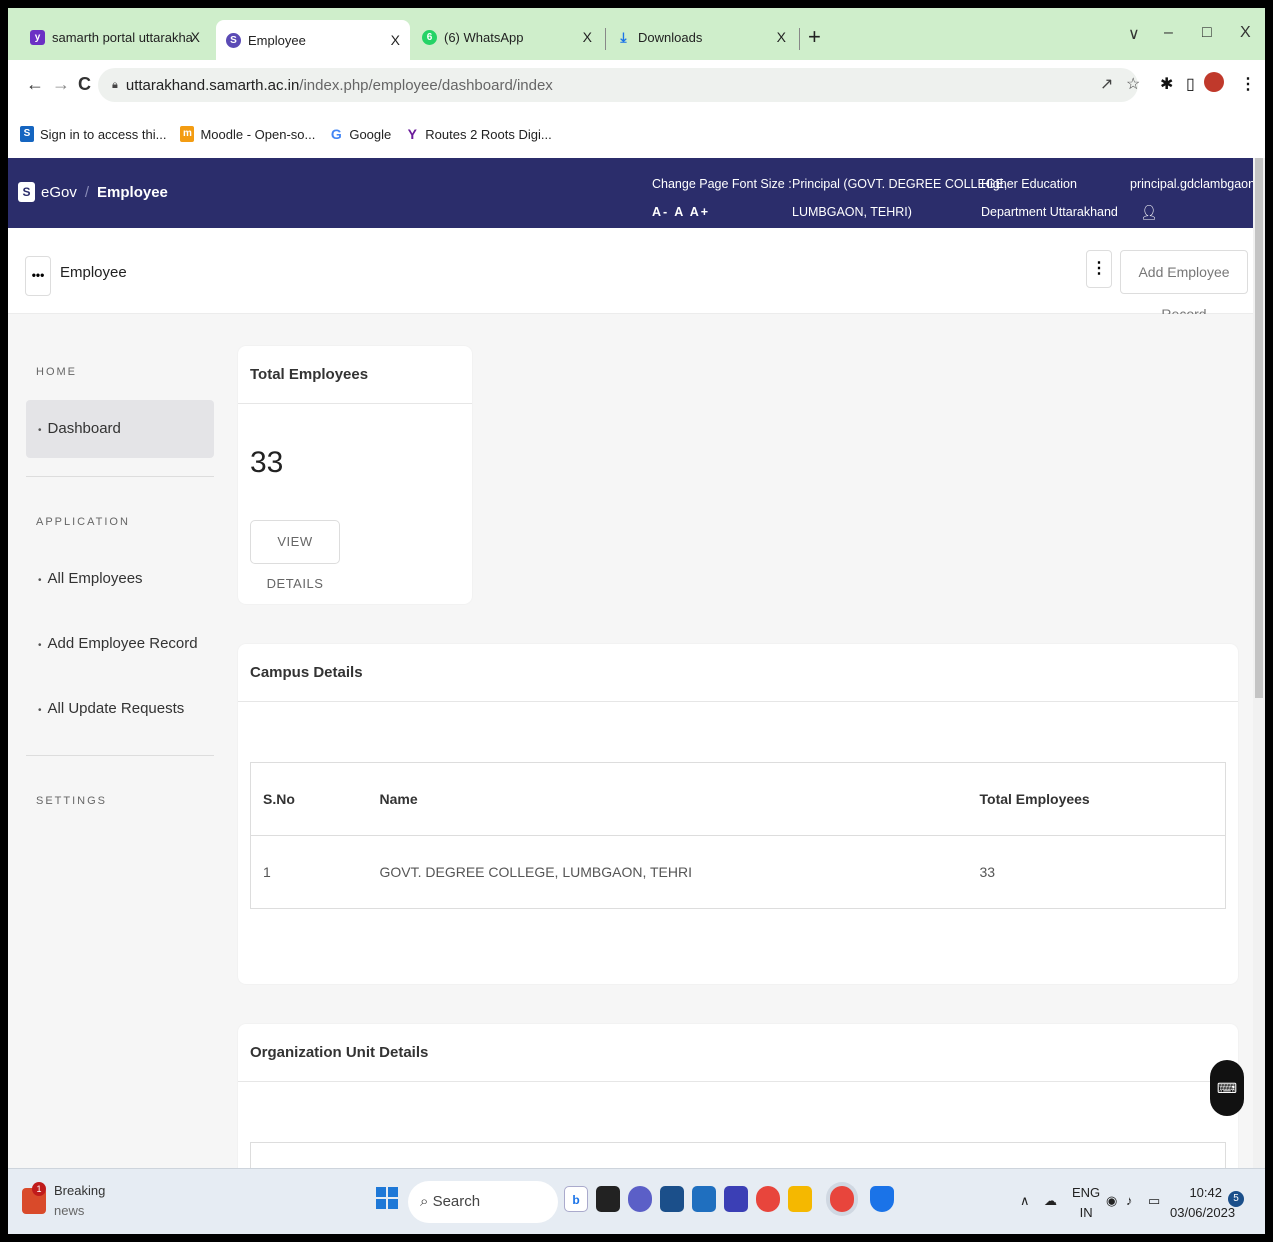 This screenshot has width=1273, height=1242. I want to click on font-size-options: A- A A+, so click(722, 212).